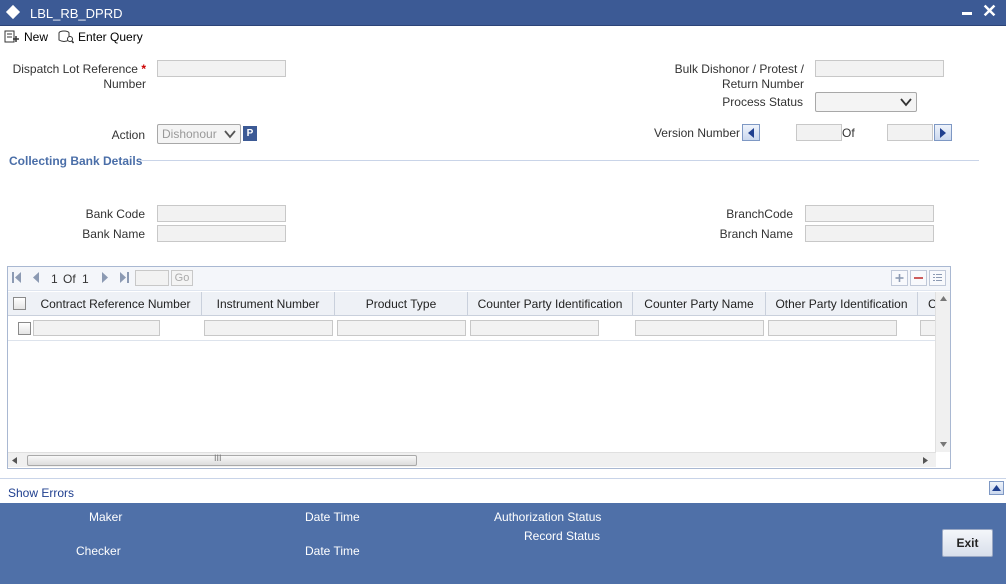 This screenshot has height=584, width=1006. Describe the element at coordinates (943, 298) in the screenshot. I see `scroll-up-arrow-icon` at that location.